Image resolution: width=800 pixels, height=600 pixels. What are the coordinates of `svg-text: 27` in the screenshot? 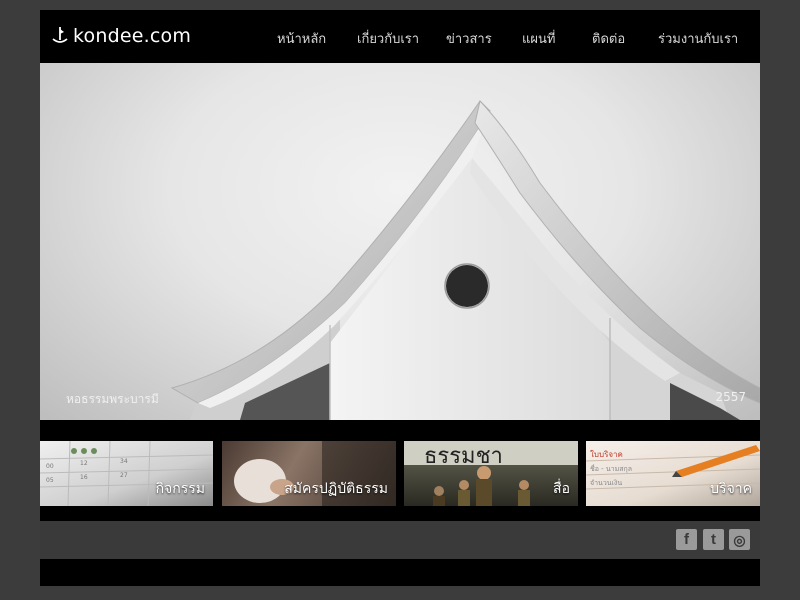 It's located at (124, 475).